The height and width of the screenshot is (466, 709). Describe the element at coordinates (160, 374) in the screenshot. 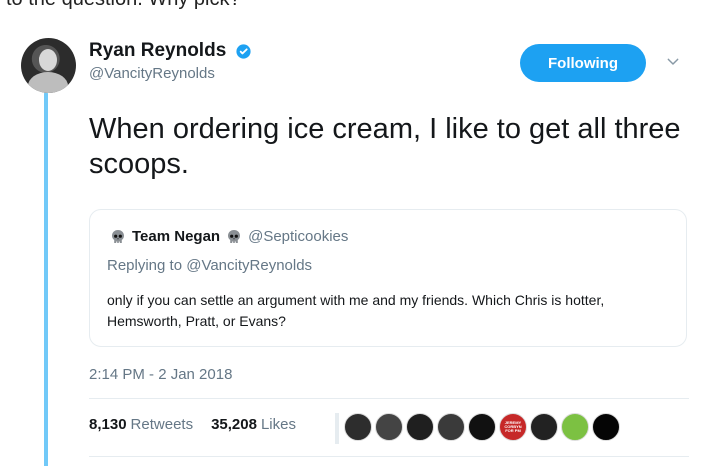

I see `tweet-timestamp: 2:14 PM - 2 Jan 2018` at that location.